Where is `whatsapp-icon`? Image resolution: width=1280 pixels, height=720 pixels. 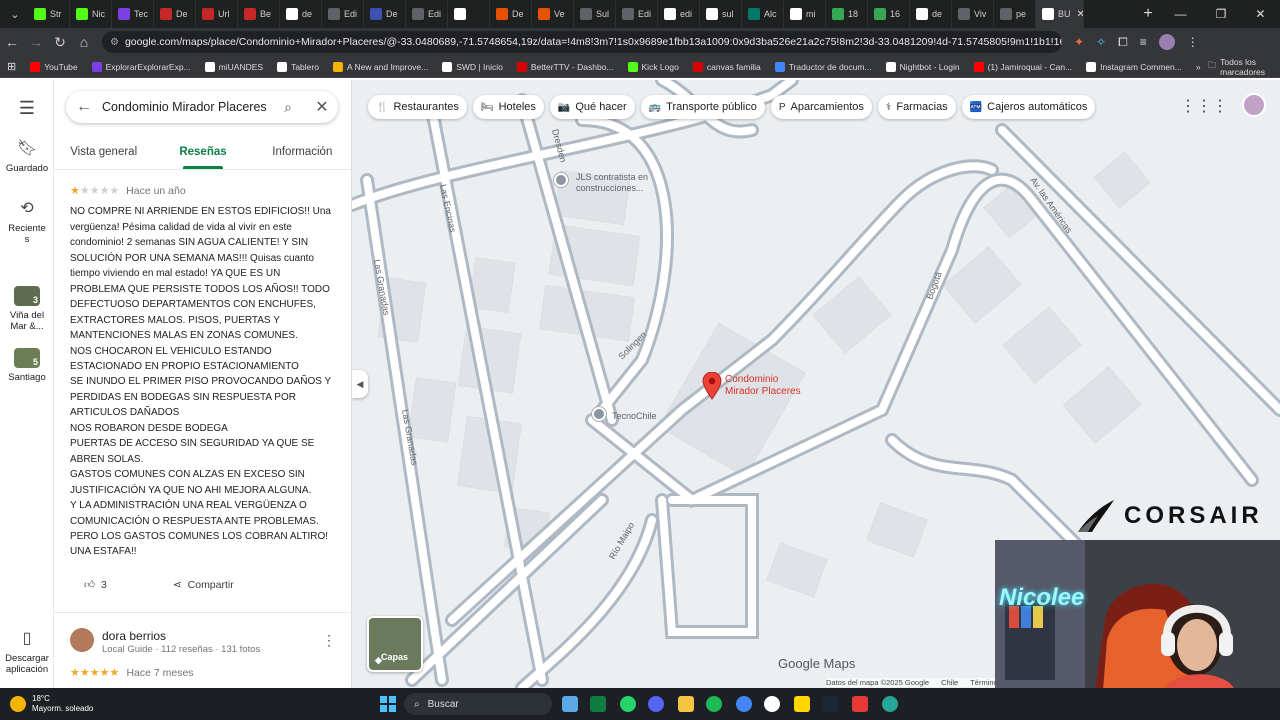 whatsapp-icon is located at coordinates (628, 704).